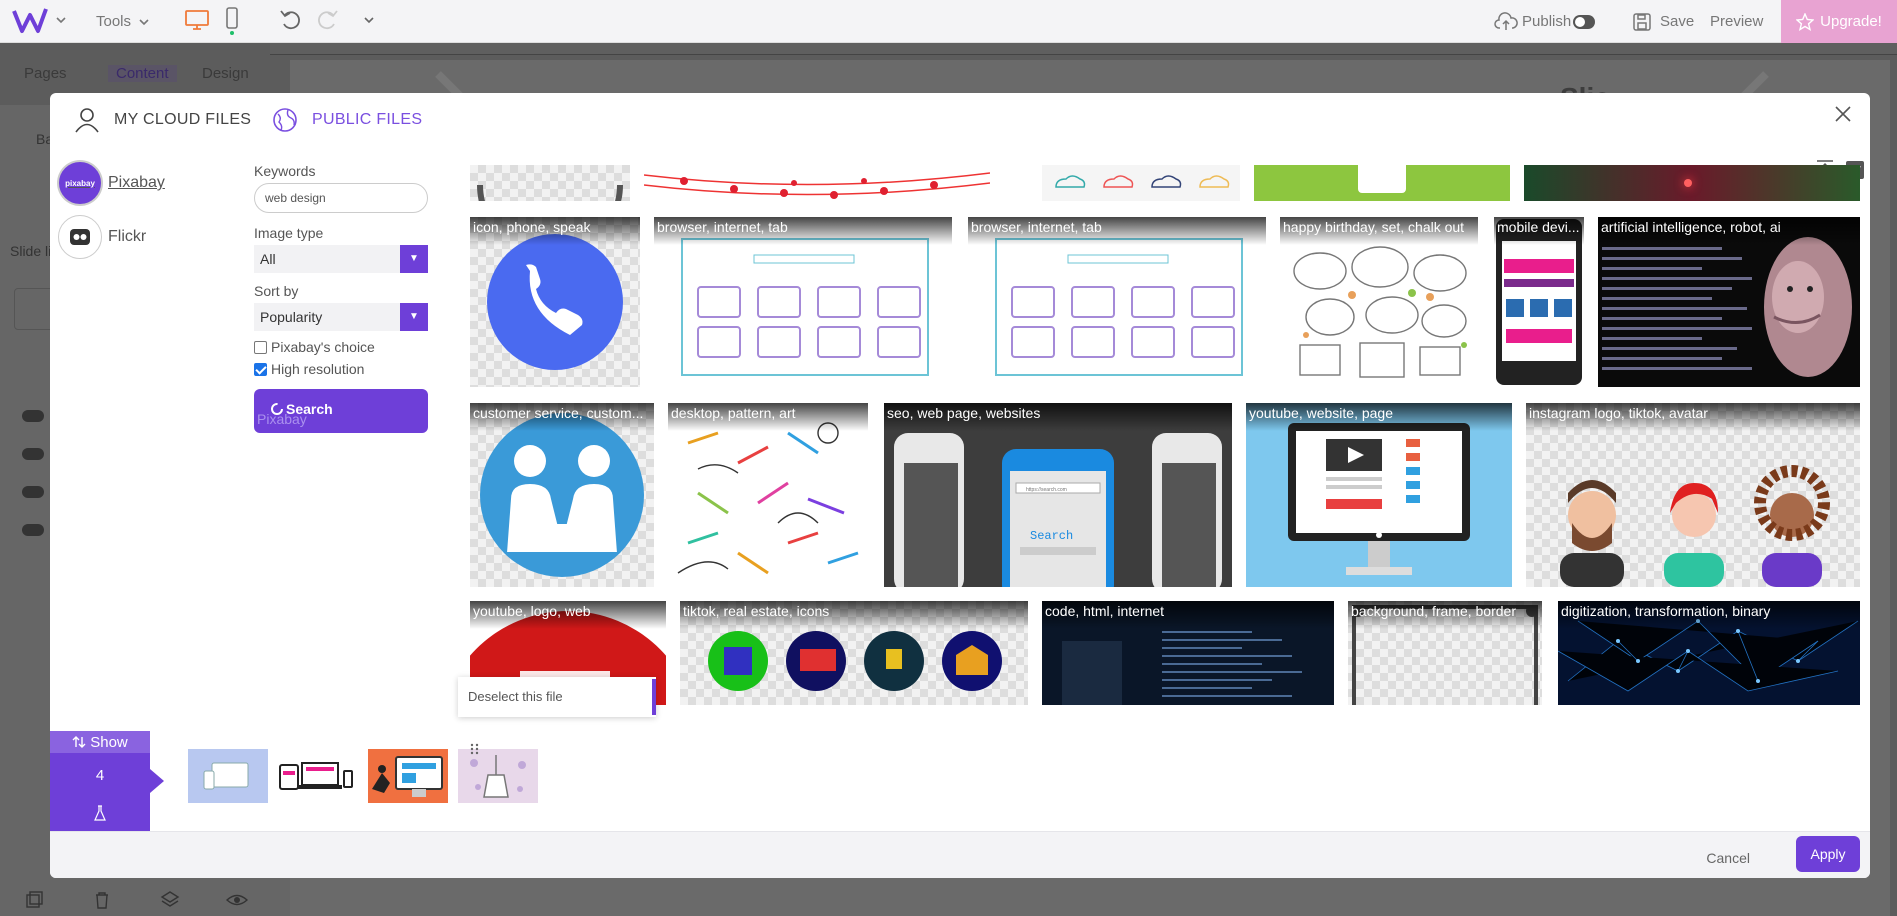 This screenshot has width=1897, height=916. Describe the element at coordinates (100, 813) in the screenshot. I see `clear-selection-icon` at that location.